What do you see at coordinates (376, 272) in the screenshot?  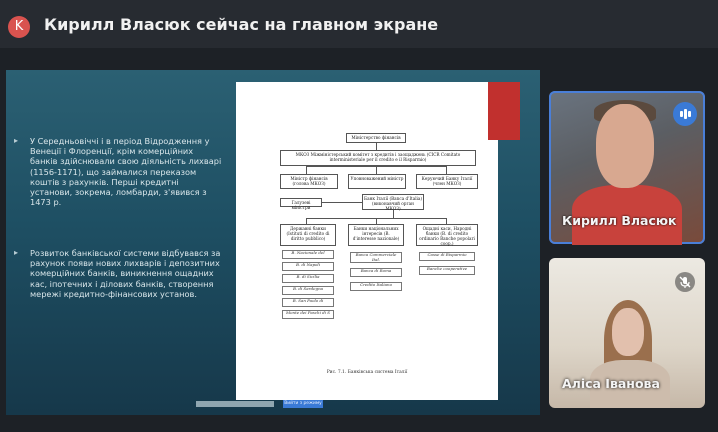 I see `diagram-bank-item: Banca di Roma` at bounding box center [376, 272].